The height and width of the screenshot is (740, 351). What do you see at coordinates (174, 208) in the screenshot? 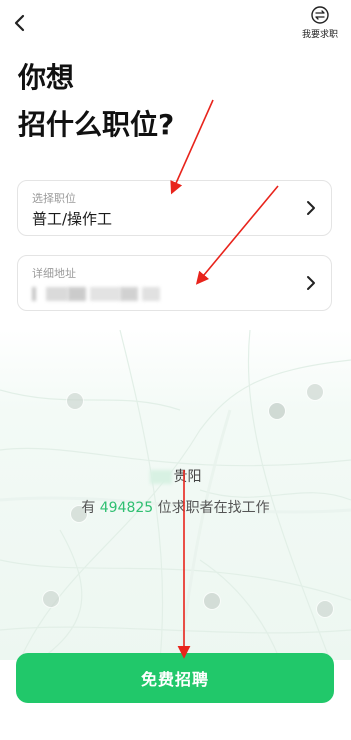
I see `job-position-field: 选择职位 普工/操作工` at bounding box center [174, 208].